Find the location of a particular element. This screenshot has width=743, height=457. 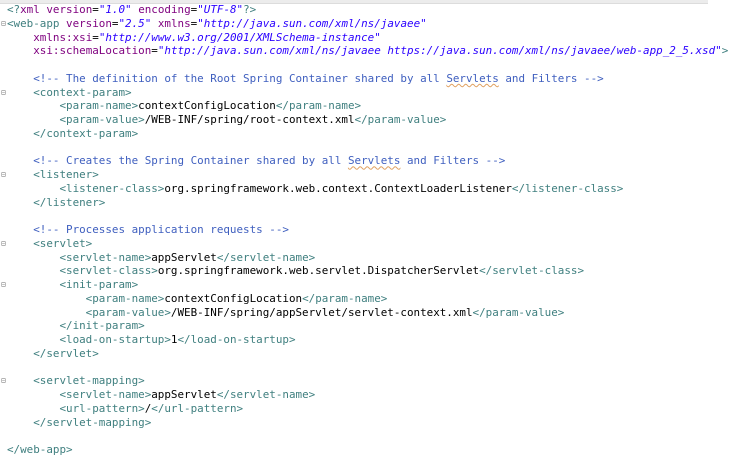

xml-tag: <servlet> is located at coordinates (50, 243).